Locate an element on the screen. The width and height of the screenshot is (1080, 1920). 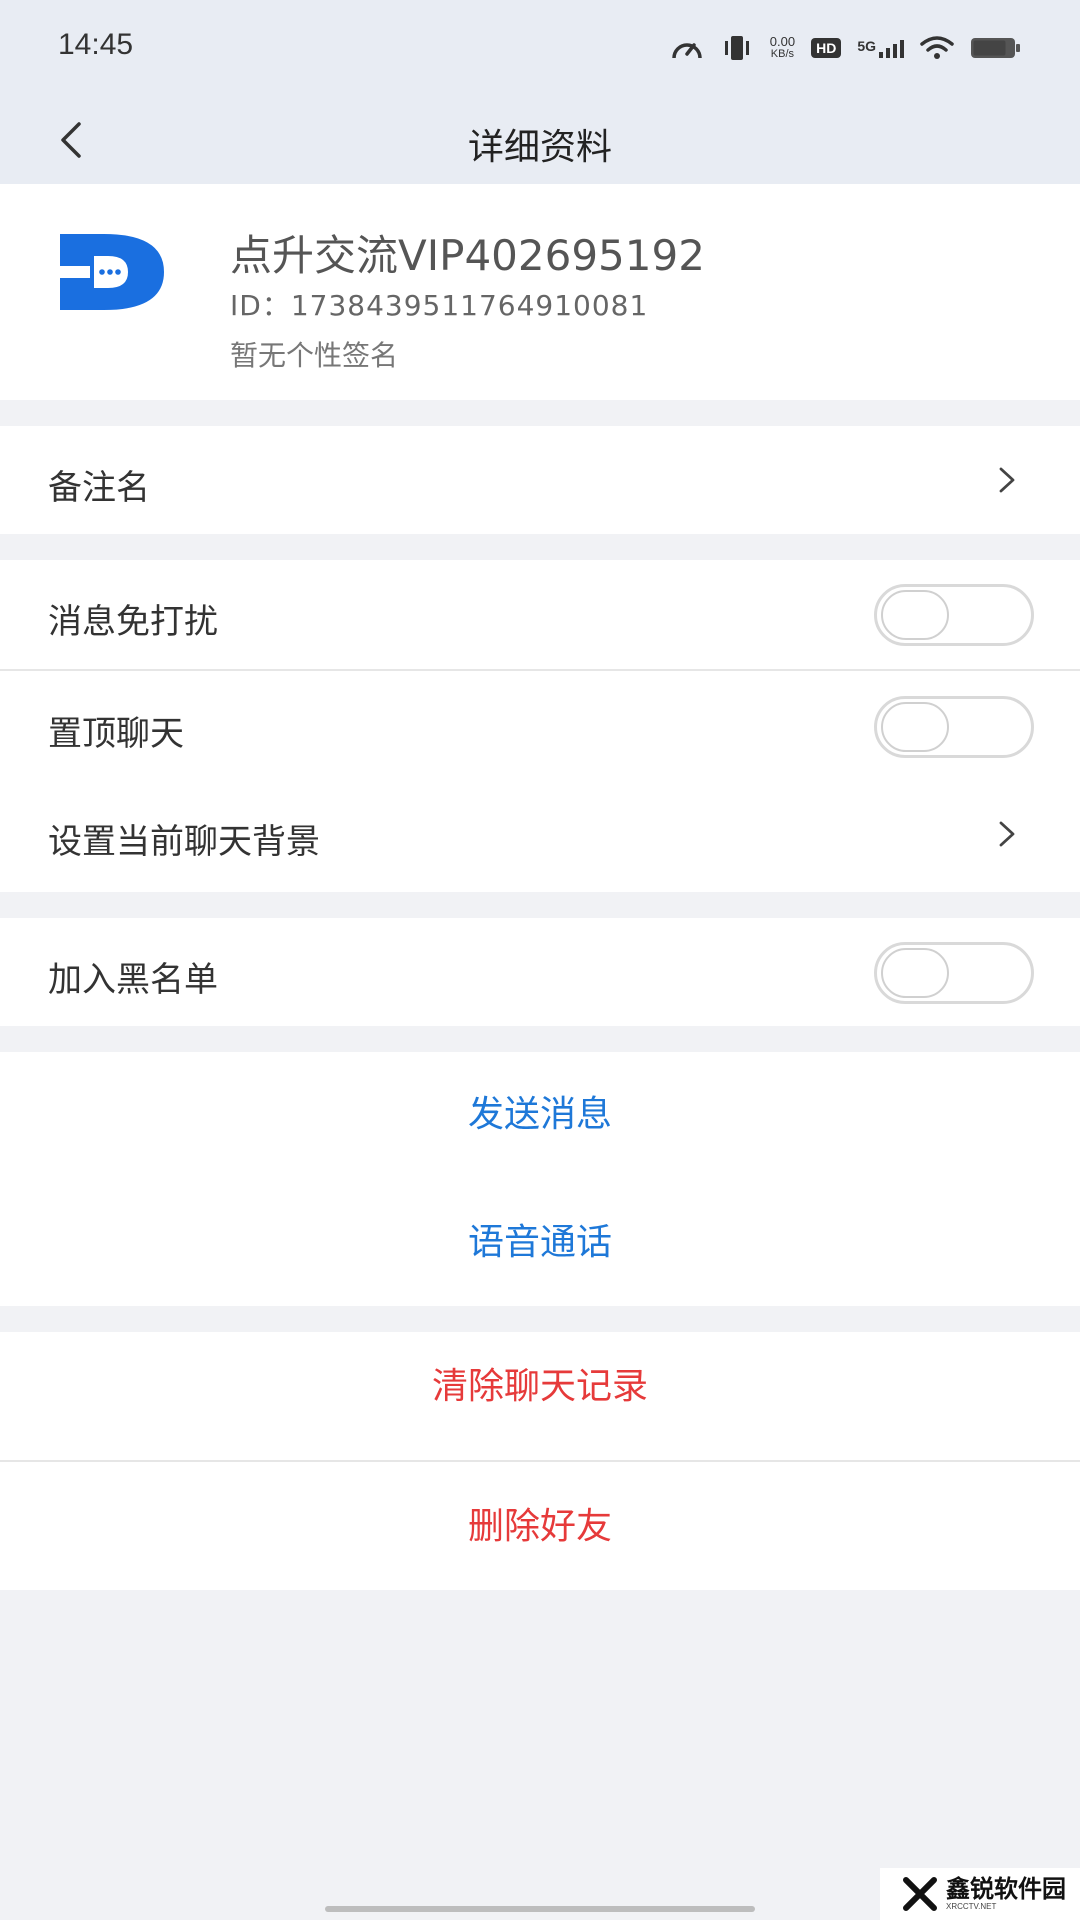
remark-section: 备注名 is located at coordinates (540, 480).